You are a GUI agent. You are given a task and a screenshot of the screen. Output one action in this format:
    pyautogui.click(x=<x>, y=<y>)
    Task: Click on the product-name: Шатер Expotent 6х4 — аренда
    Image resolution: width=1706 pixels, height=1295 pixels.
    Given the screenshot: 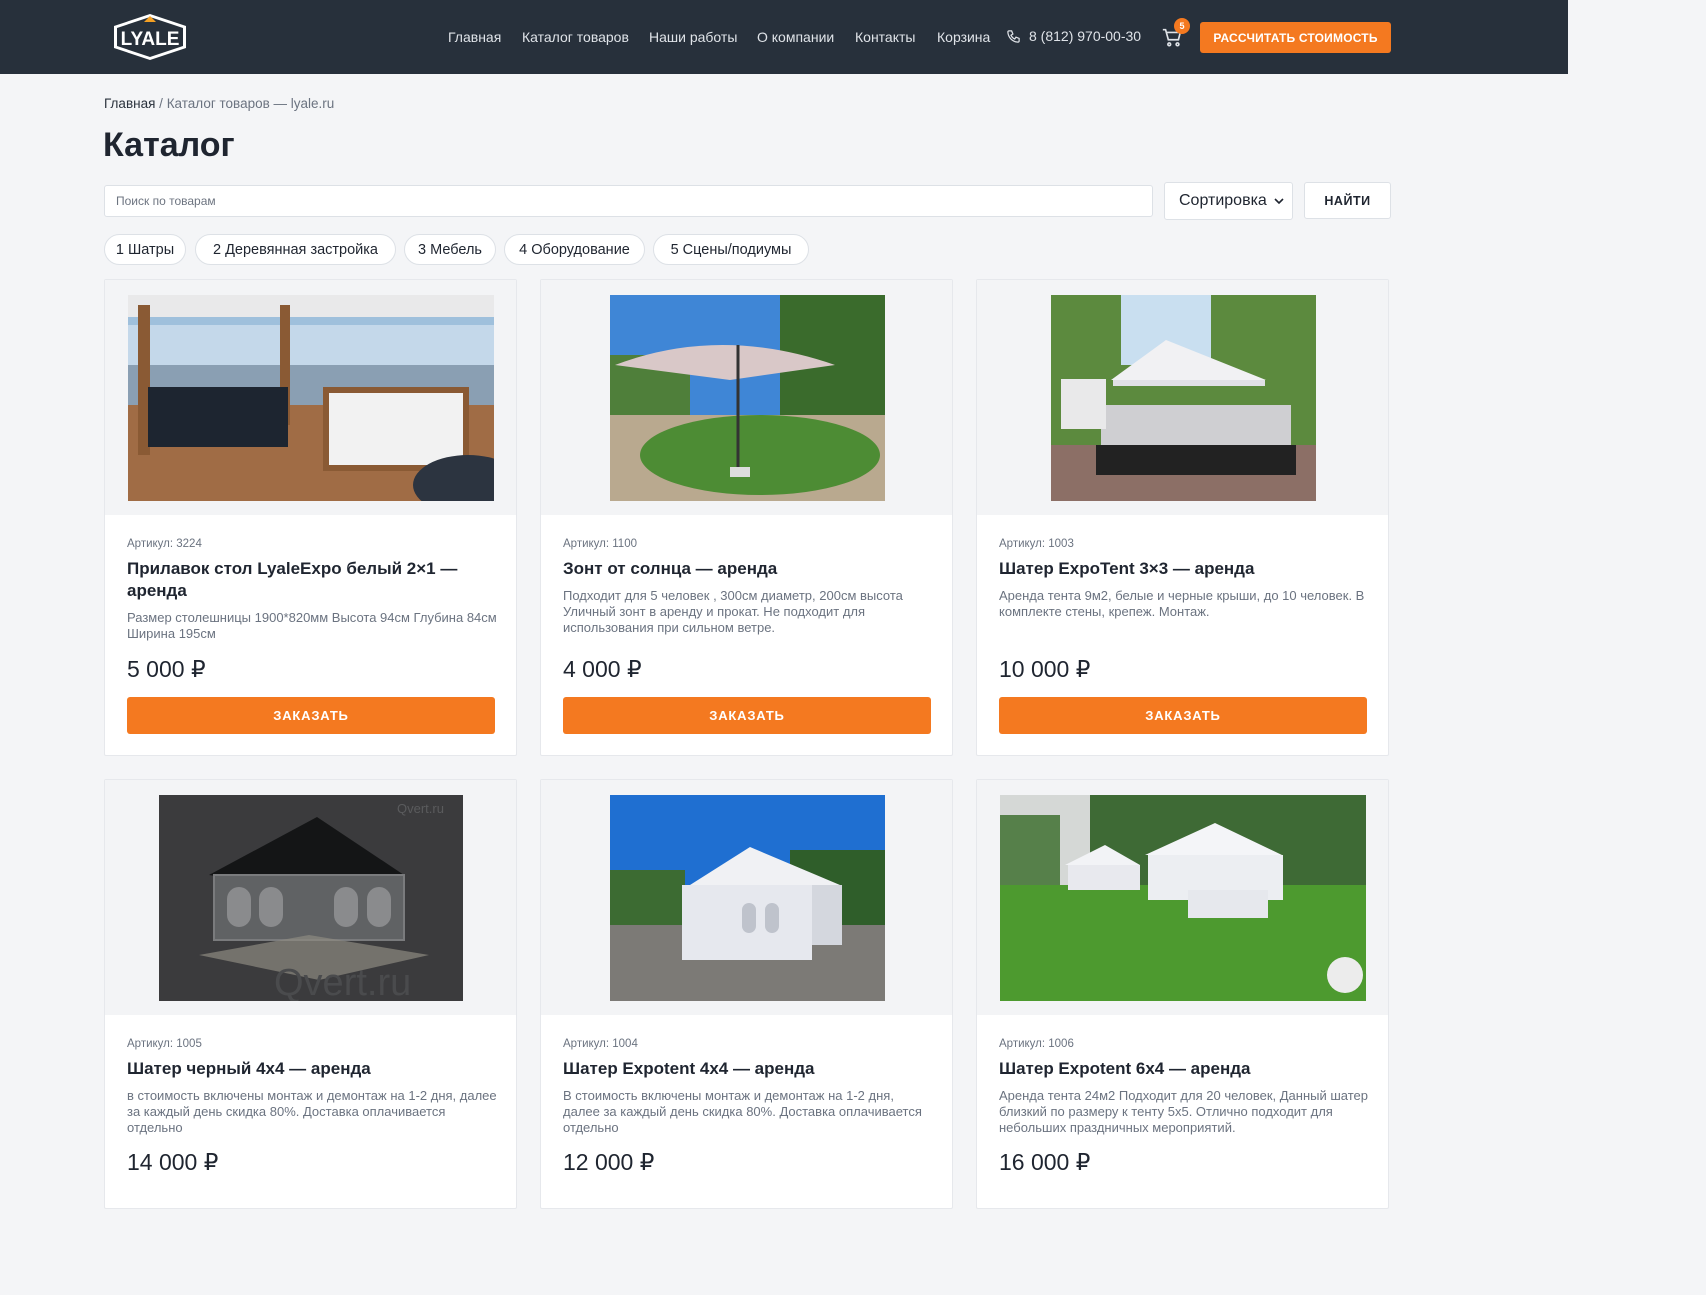 What is the action you would take?
    pyautogui.click(x=1184, y=1069)
    